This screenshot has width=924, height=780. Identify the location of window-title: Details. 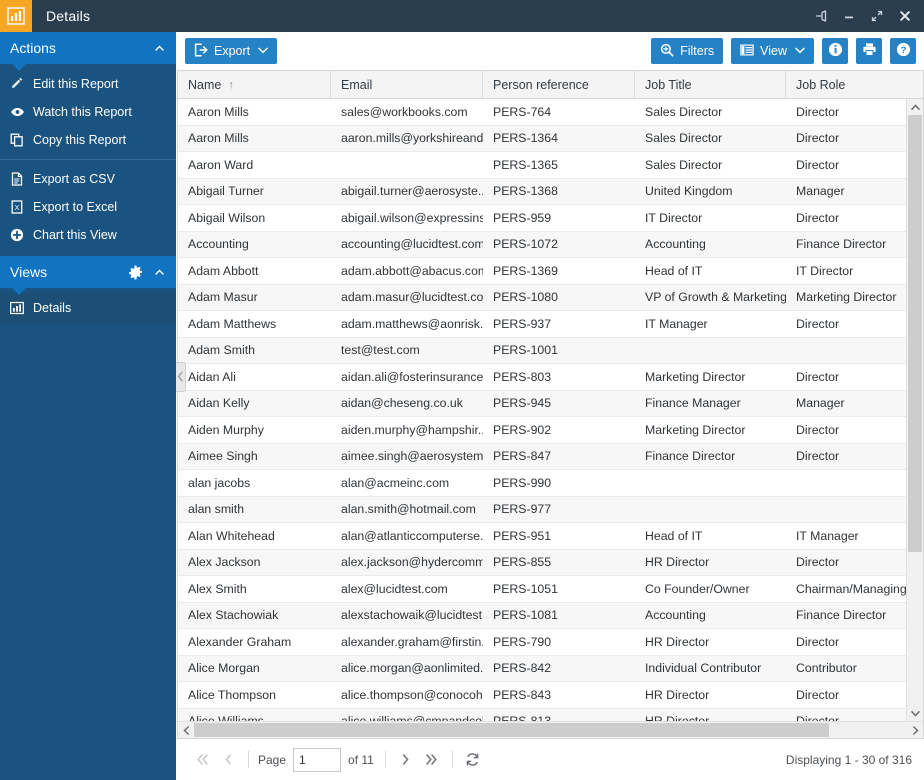
(68, 16).